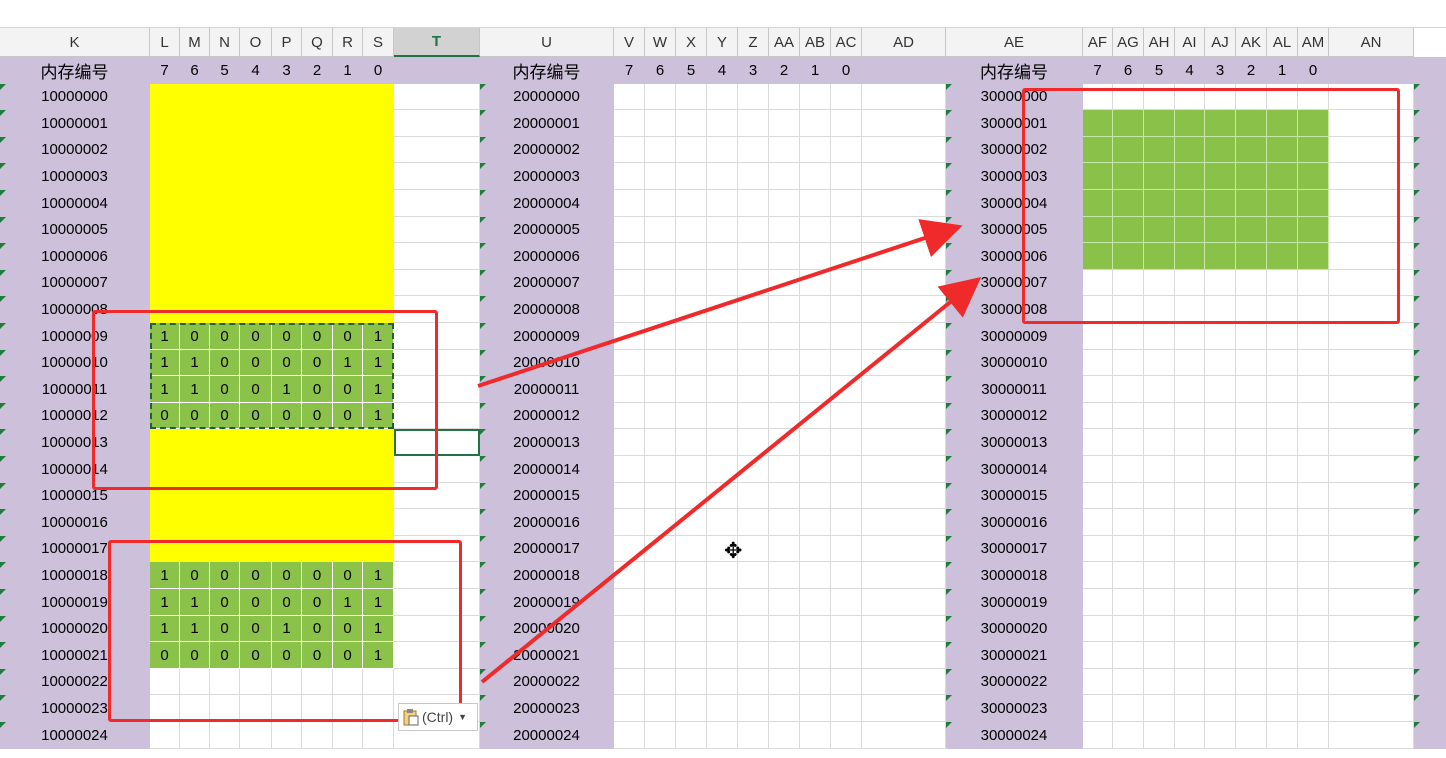  Describe the element at coordinates (720, 303) in the screenshot. I see `arrow-upper` at that location.